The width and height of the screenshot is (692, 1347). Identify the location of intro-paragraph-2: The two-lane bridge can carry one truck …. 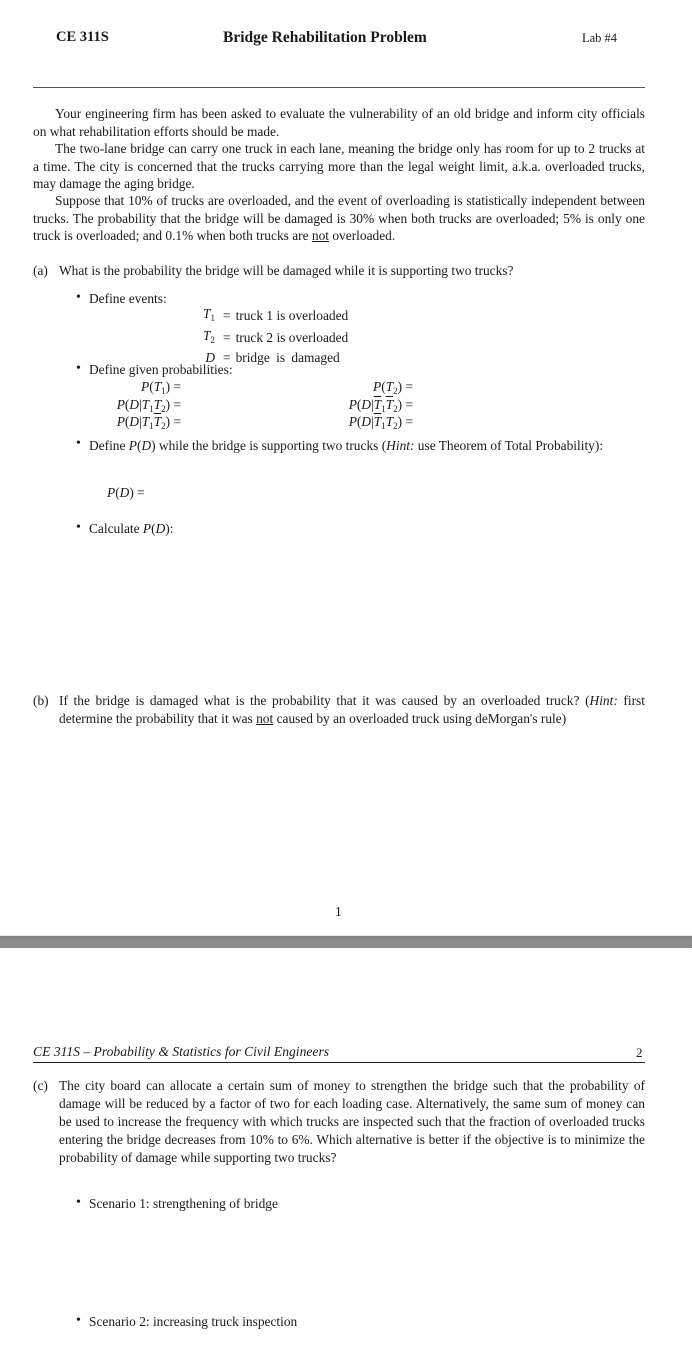
(339, 166).